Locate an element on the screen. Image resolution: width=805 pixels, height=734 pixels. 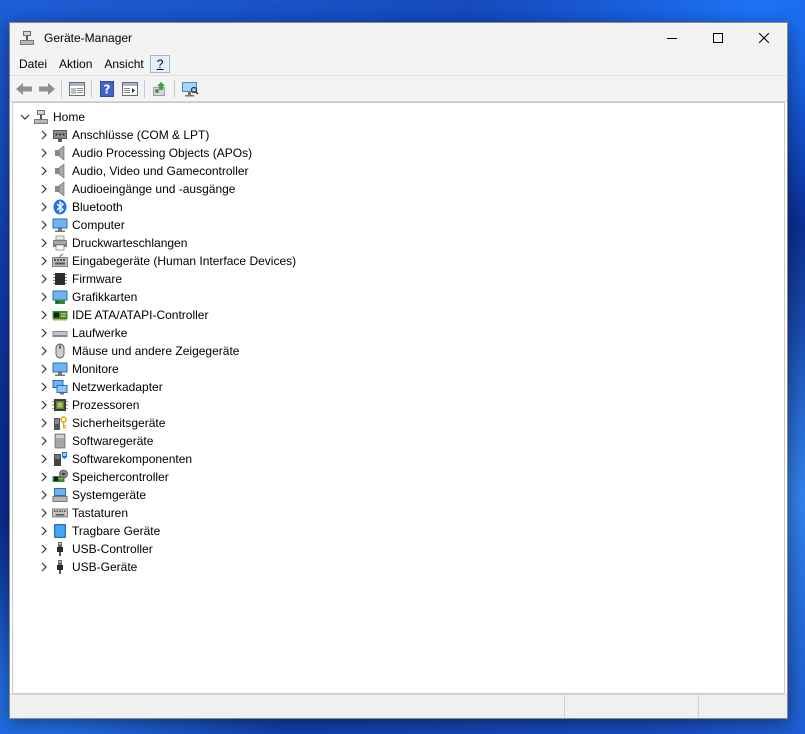
action-pane-button is located at coordinates (129, 89).